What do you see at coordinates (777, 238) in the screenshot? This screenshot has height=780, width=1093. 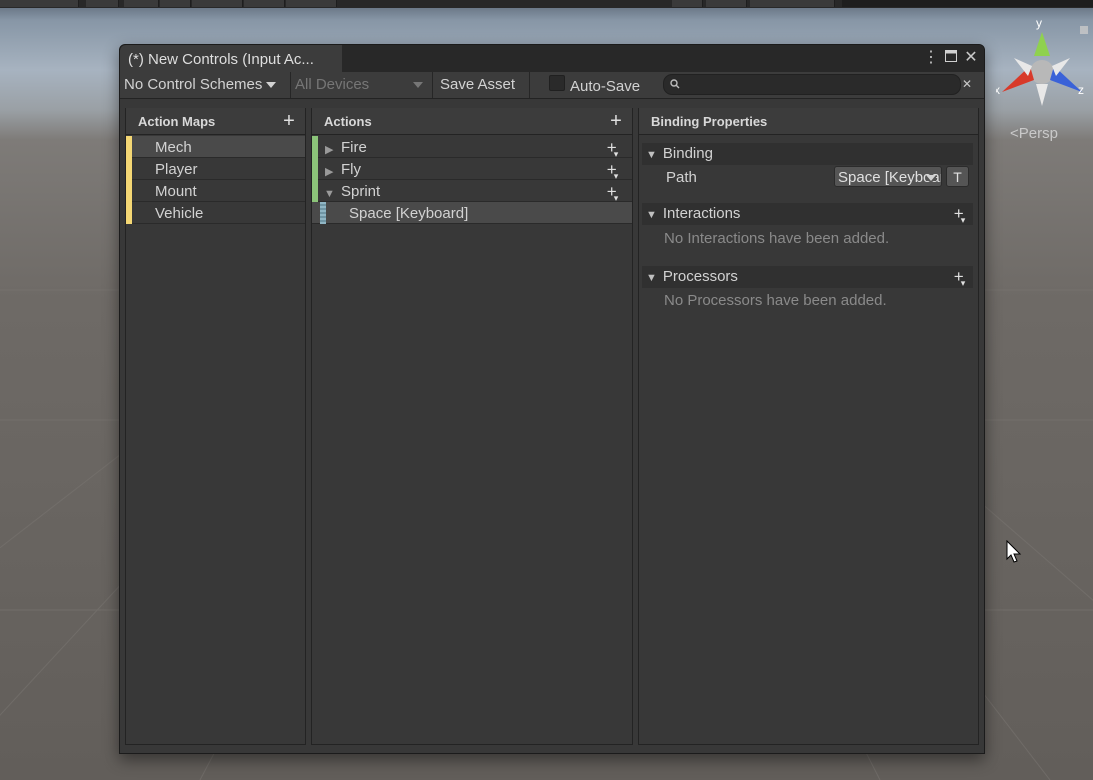 I see `interactions-empty-message: No Interactions have been added.` at bounding box center [777, 238].